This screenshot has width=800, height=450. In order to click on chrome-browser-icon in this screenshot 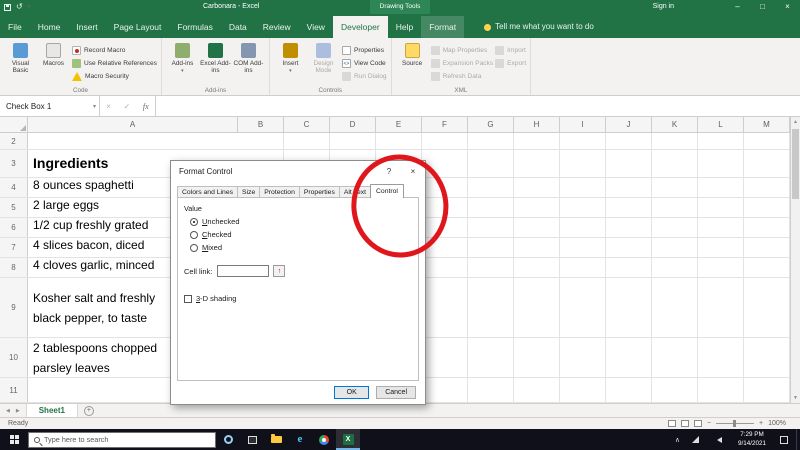, I will do `click(324, 439)`.